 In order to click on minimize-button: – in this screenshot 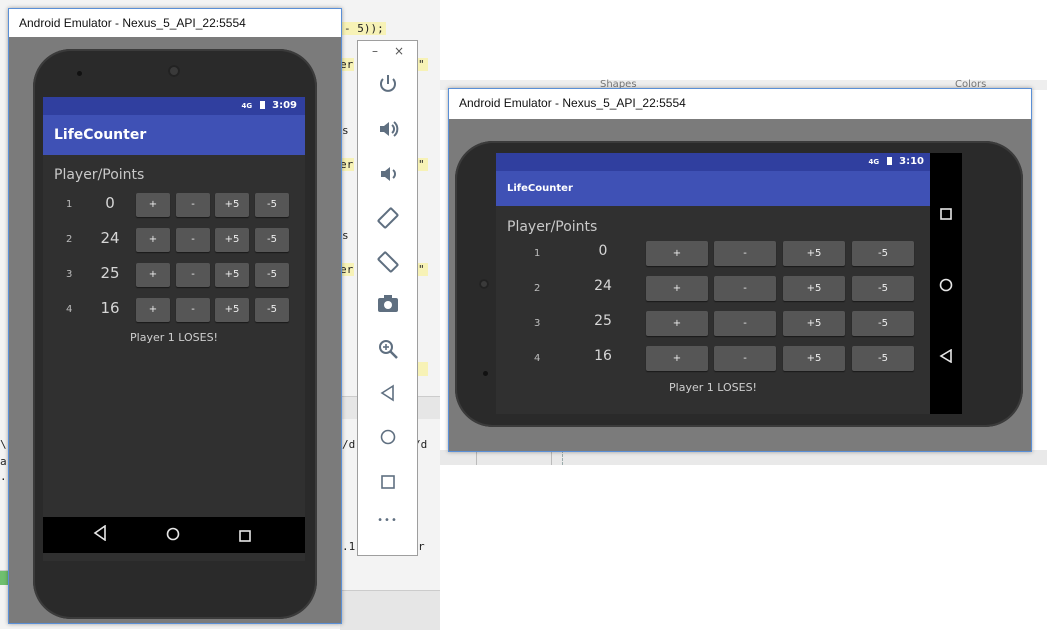, I will do `click(375, 51)`.